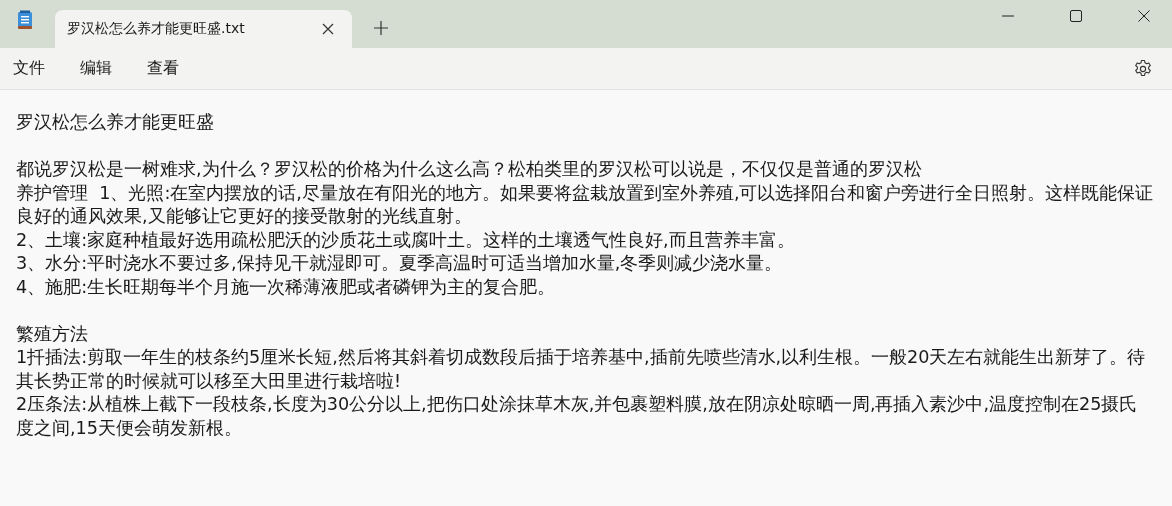 The image size is (1172, 506). I want to click on text-line: 其长势正常的时候就可以移至大田里进行栽培啦!, so click(209, 381).